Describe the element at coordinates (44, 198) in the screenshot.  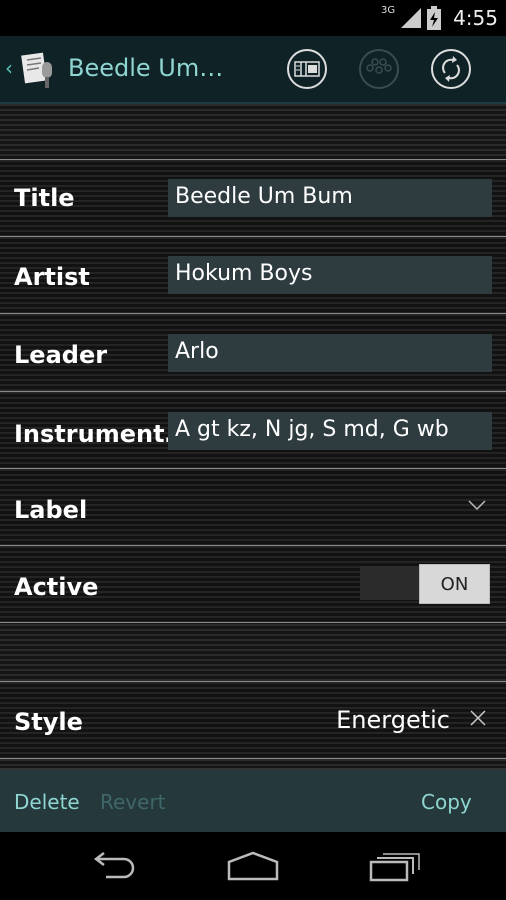
I see `title-label: Title` at that location.